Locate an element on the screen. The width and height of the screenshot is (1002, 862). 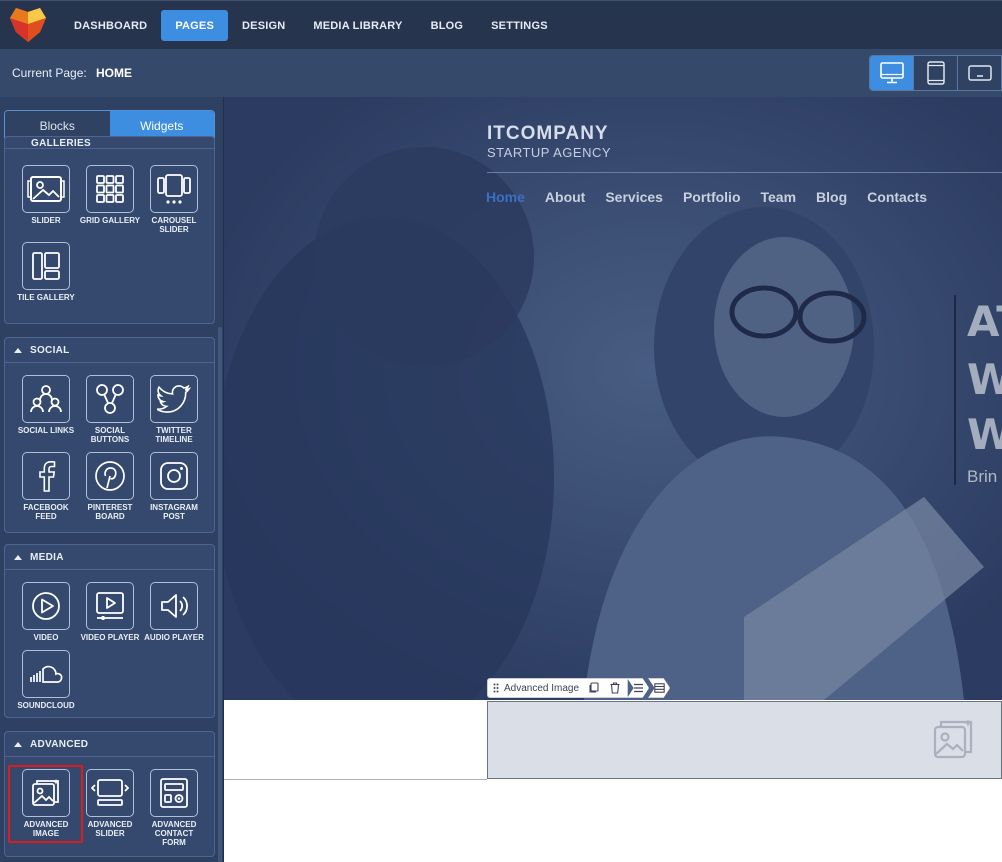
widget-label: SLIDER is located at coordinates (46, 220).